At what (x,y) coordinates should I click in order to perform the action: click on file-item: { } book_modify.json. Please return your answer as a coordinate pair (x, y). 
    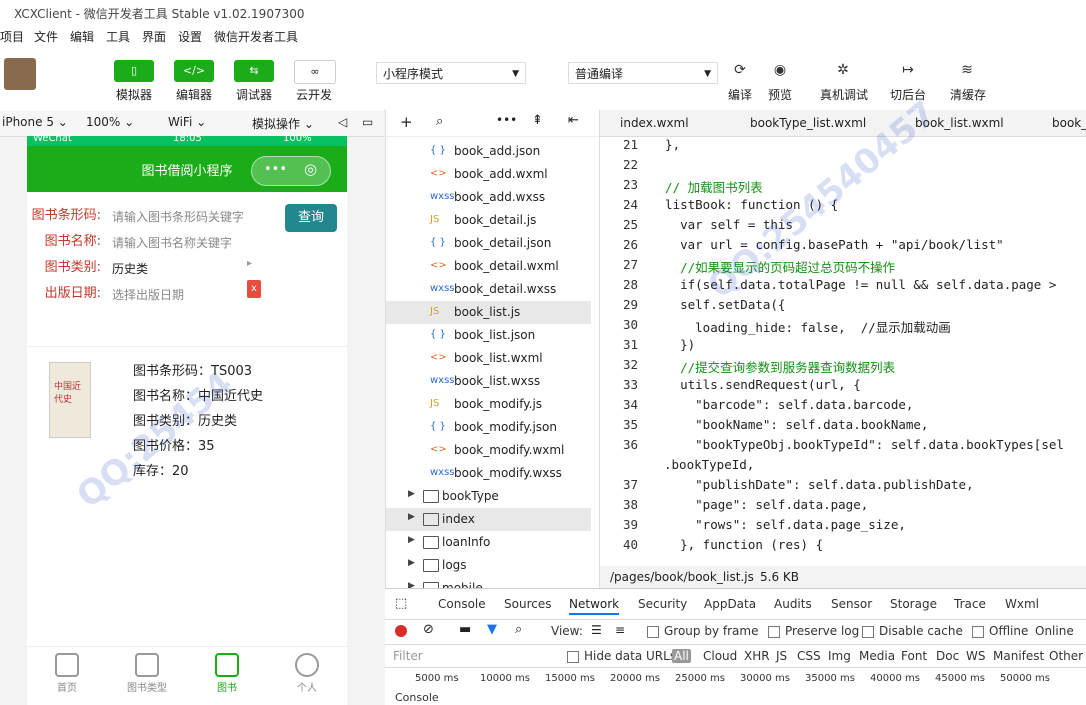
    Looking at the image, I should click on (488, 427).